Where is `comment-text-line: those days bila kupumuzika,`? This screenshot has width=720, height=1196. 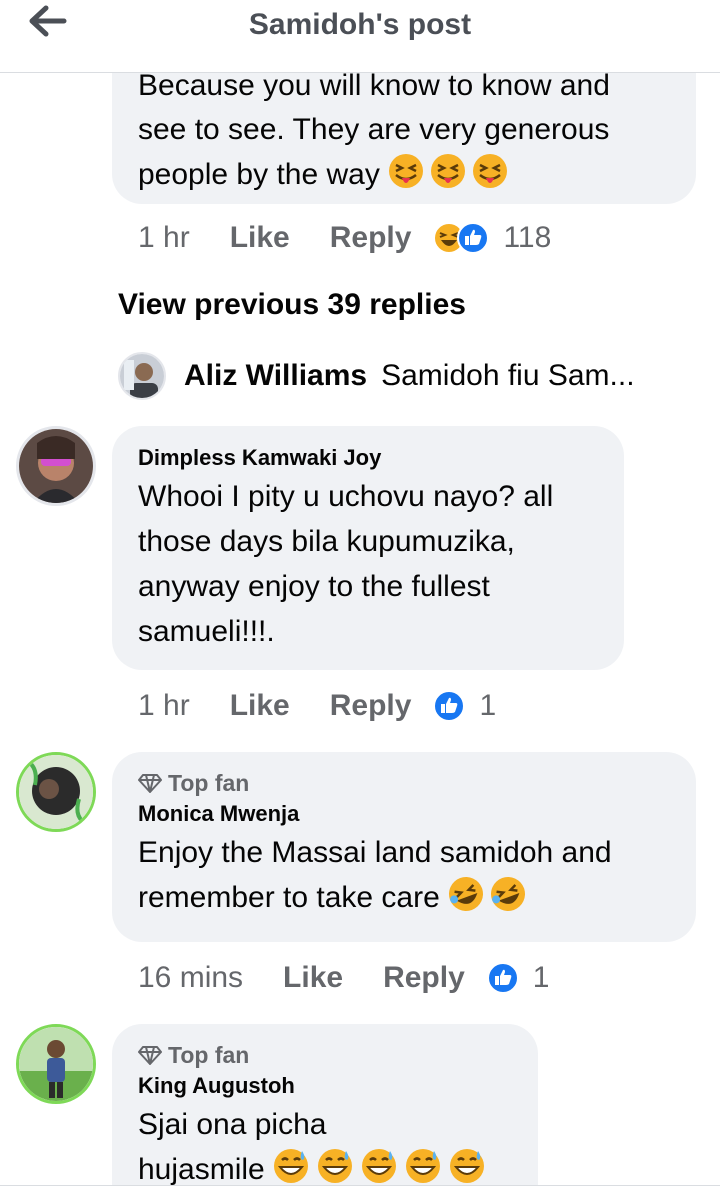 comment-text-line: those days bila kupumuzika, is located at coordinates (326, 541).